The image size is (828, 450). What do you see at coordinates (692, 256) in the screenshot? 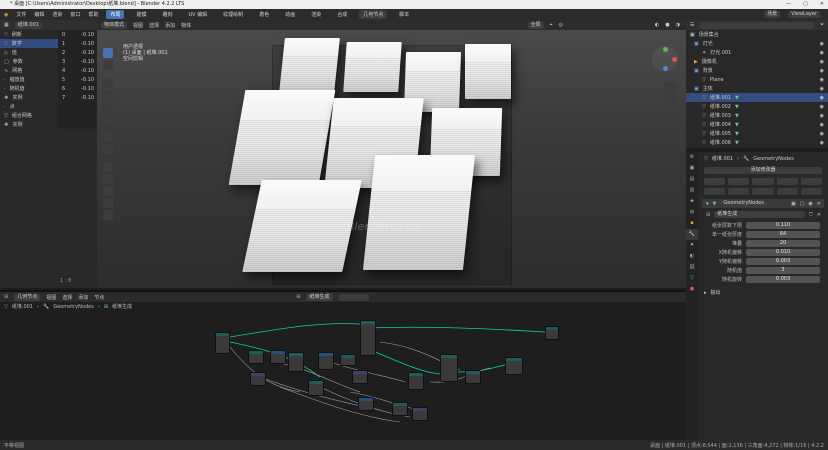
I see `physics-tab-icon: ◐` at bounding box center [692, 256].